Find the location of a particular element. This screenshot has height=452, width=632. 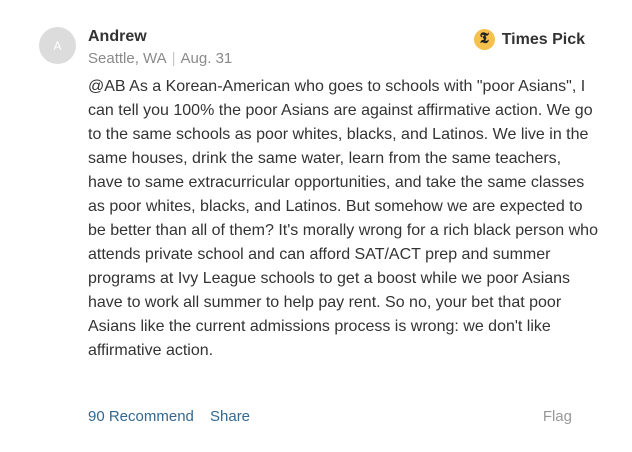

comment-actions: 90 Recommend Share Flag is located at coordinates (330, 417).